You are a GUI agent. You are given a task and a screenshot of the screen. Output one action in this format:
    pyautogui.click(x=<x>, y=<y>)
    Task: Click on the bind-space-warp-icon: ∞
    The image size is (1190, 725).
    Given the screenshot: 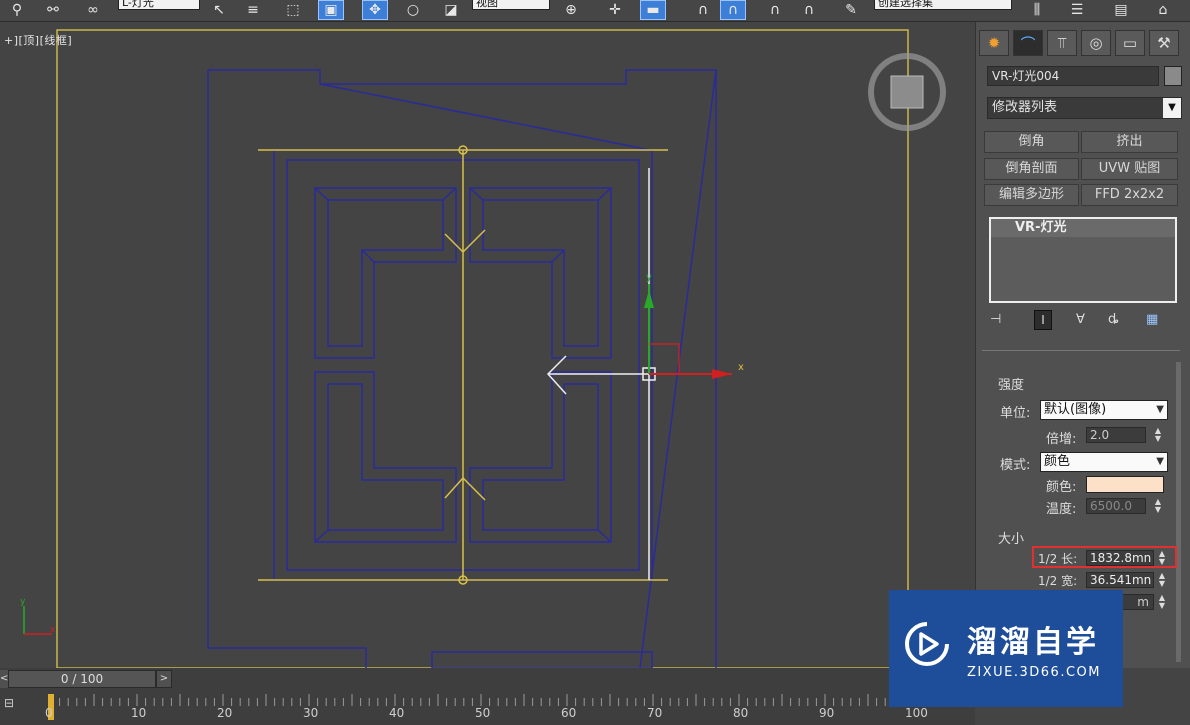 What is the action you would take?
    pyautogui.click(x=93, y=10)
    